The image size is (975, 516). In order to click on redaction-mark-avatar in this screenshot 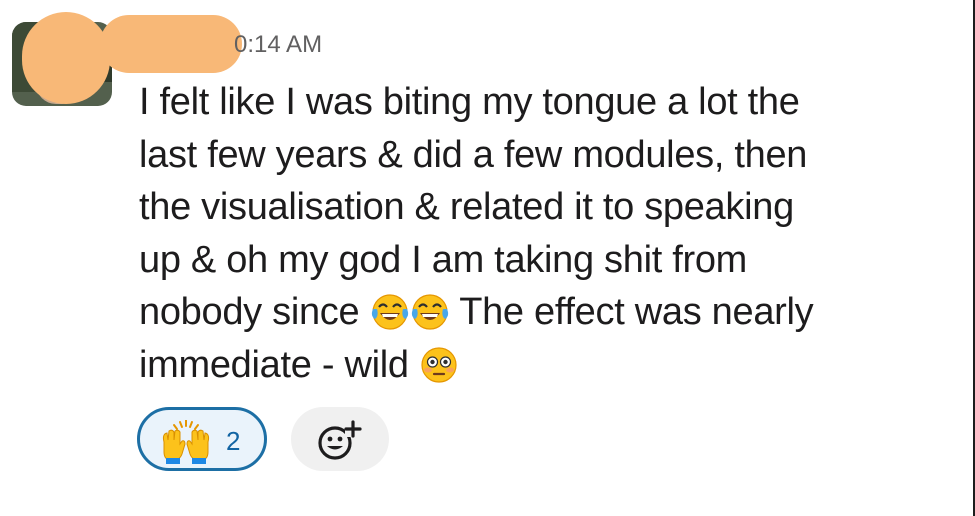, I will do `click(66, 58)`.